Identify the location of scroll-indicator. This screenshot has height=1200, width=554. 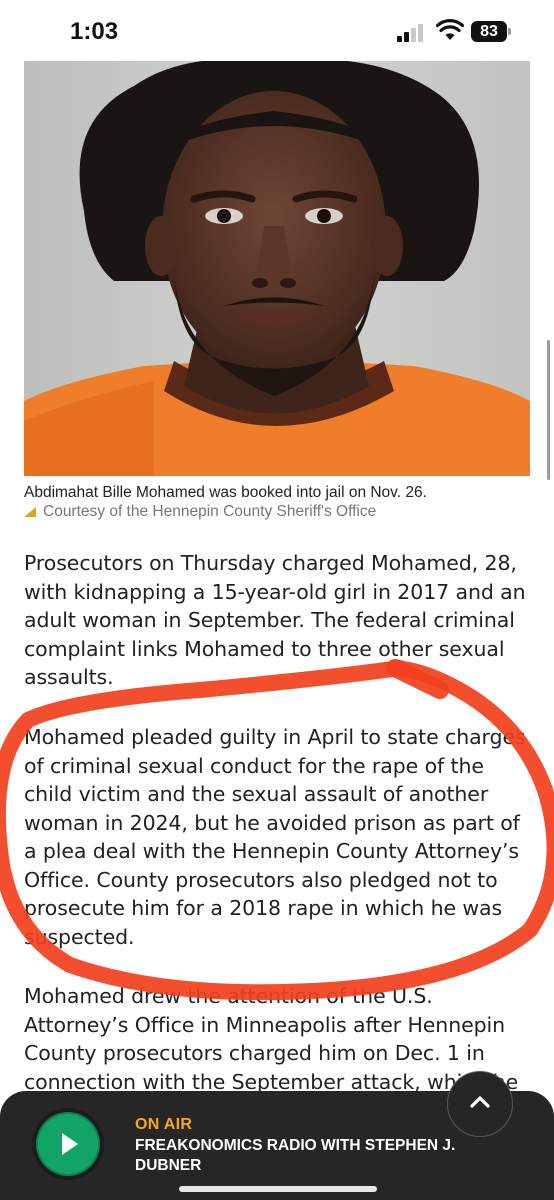
(548, 410).